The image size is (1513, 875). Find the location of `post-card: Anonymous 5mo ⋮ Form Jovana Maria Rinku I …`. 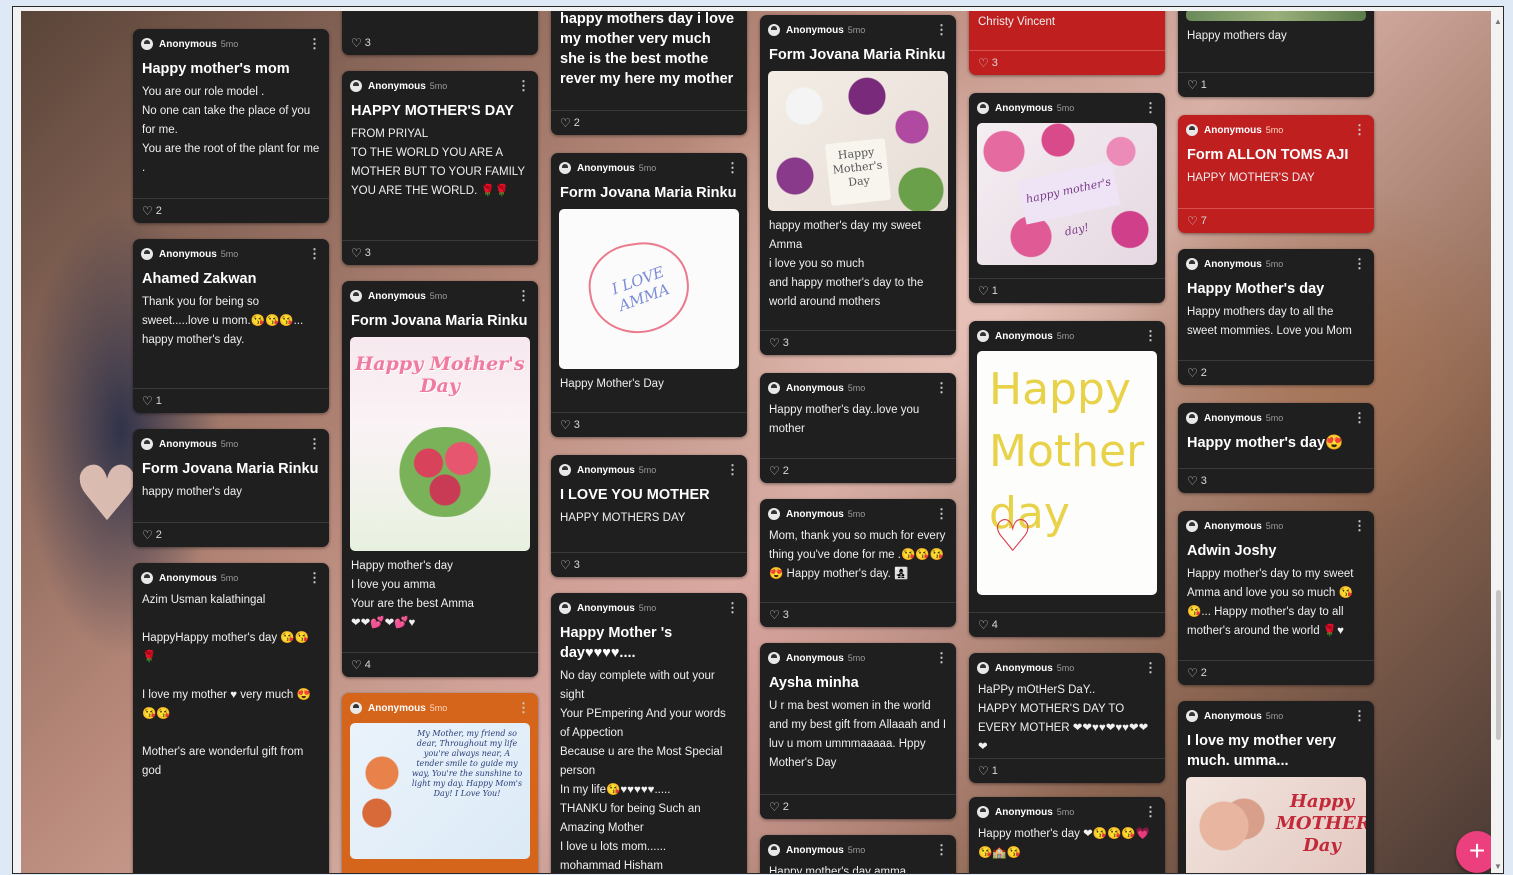

post-card: Anonymous 5mo ⋮ Form Jovana Maria Rinku I … is located at coordinates (649, 295).